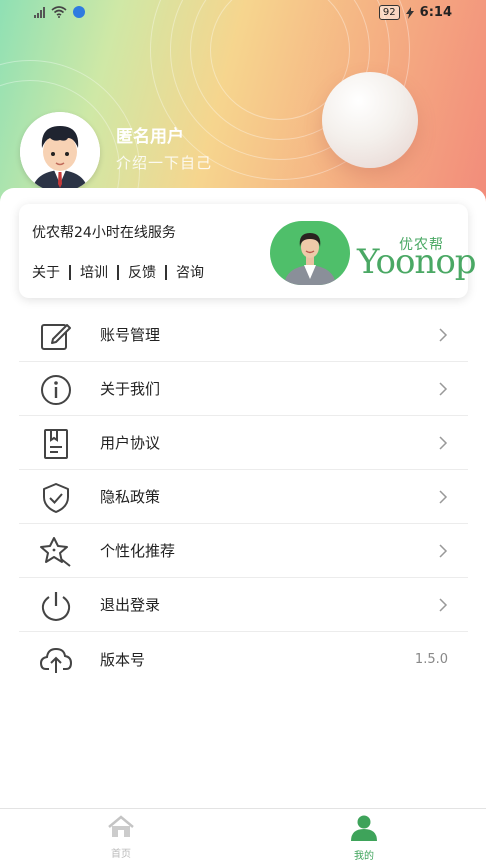 Image resolution: width=486 pixels, height=864 pixels. I want to click on link-consult: 咨询, so click(190, 272).